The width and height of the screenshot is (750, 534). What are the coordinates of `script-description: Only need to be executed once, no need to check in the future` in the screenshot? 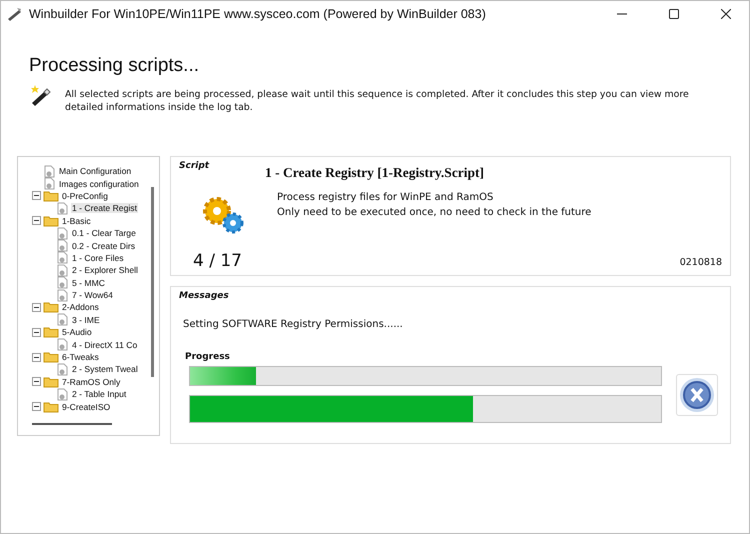 It's located at (434, 212).